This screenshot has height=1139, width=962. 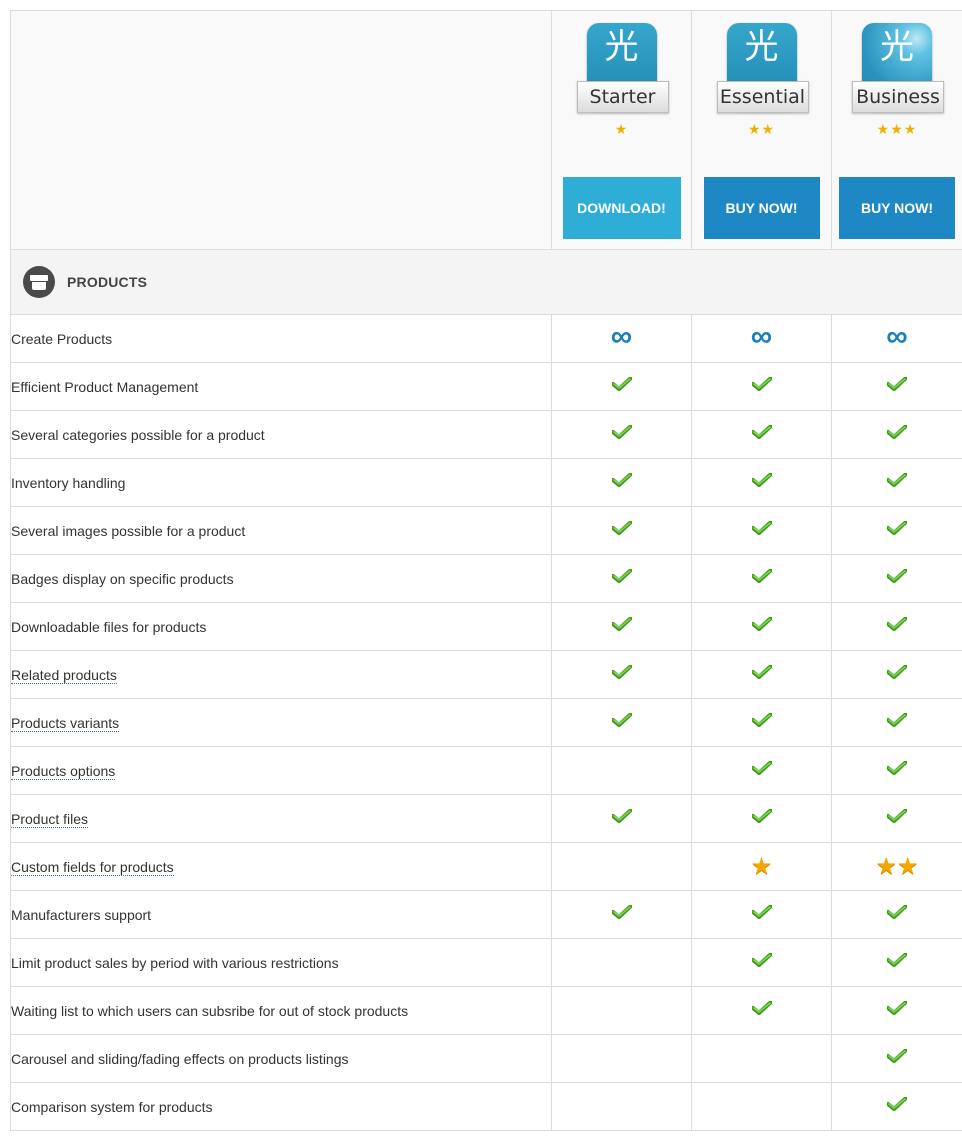 I want to click on section-header-products: PRODUCTS, so click(x=486, y=282).